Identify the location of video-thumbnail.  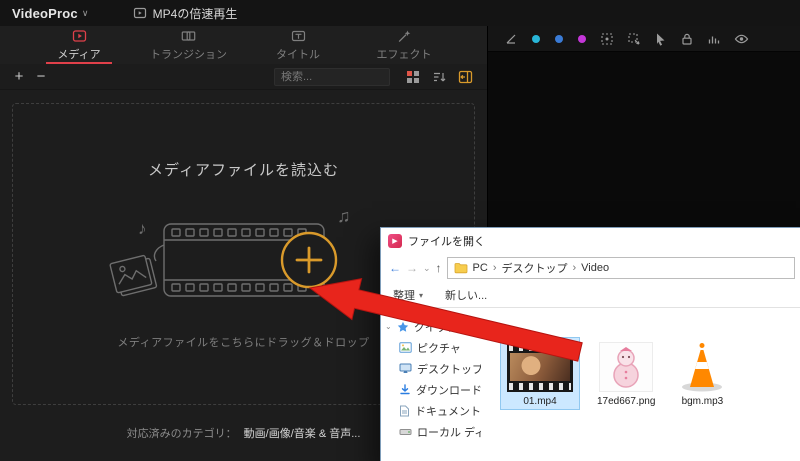
(540, 367).